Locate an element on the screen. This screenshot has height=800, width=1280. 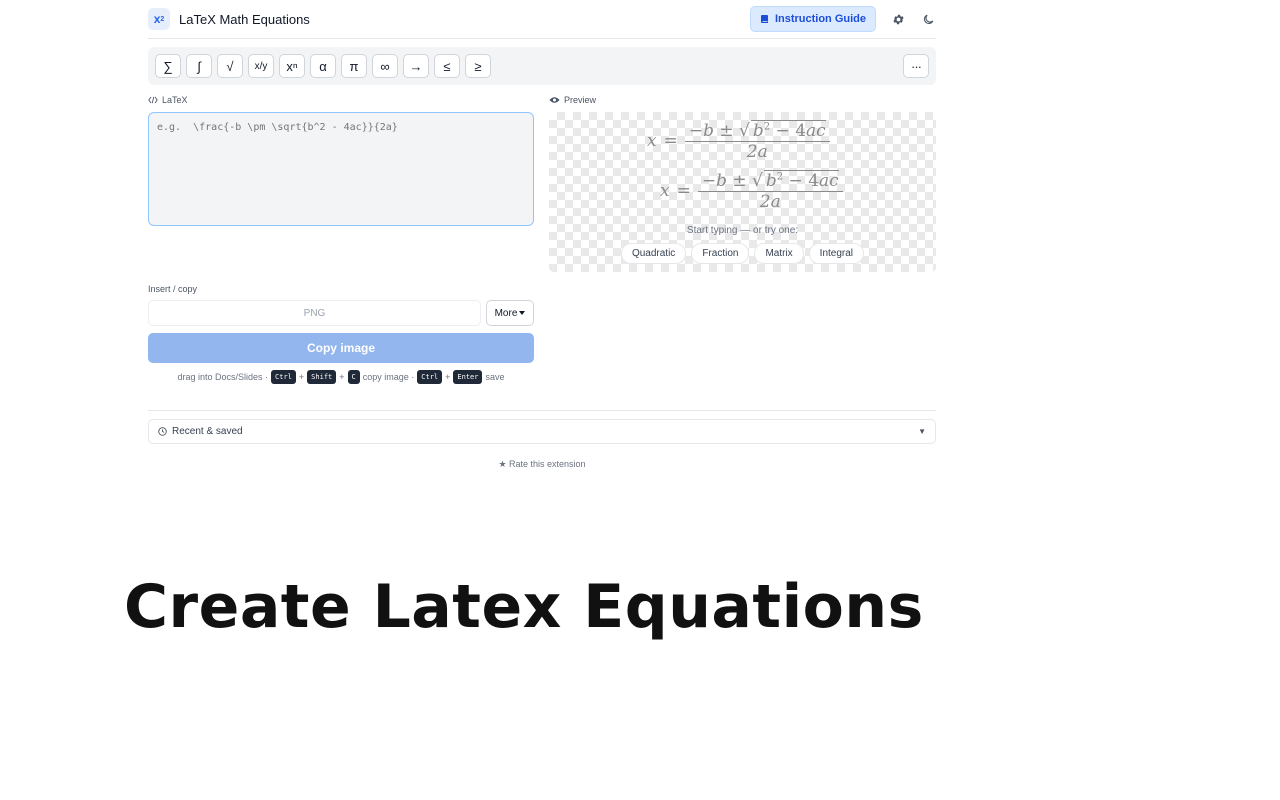
gear-icon is located at coordinates (898, 19).